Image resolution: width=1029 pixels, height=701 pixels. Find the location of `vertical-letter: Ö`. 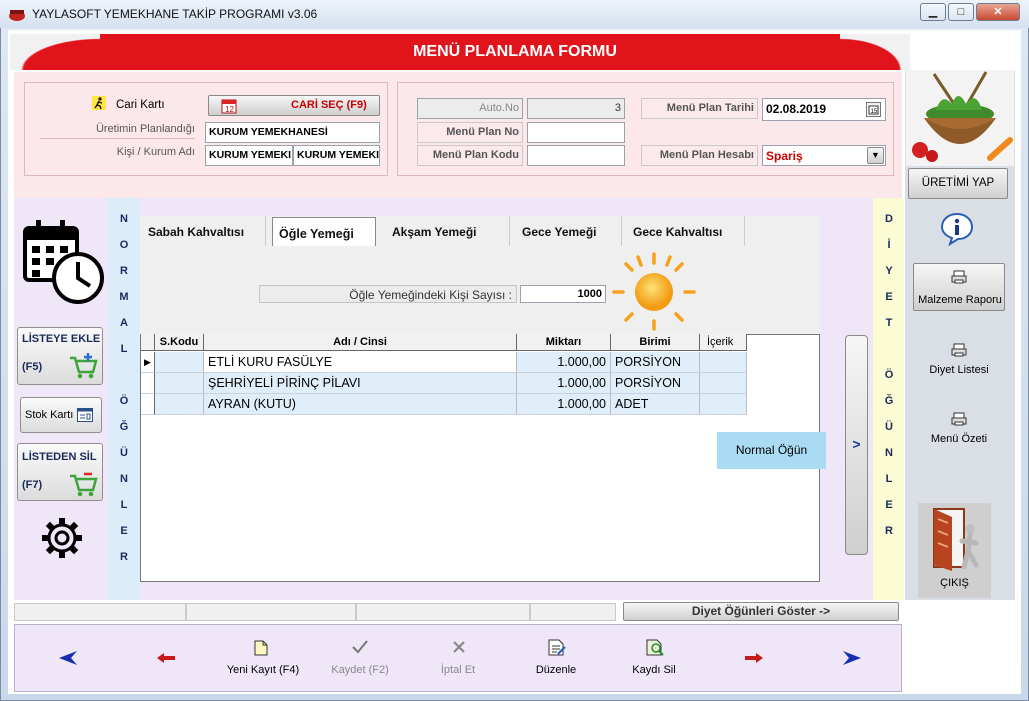

vertical-letter: Ö is located at coordinates (889, 375).